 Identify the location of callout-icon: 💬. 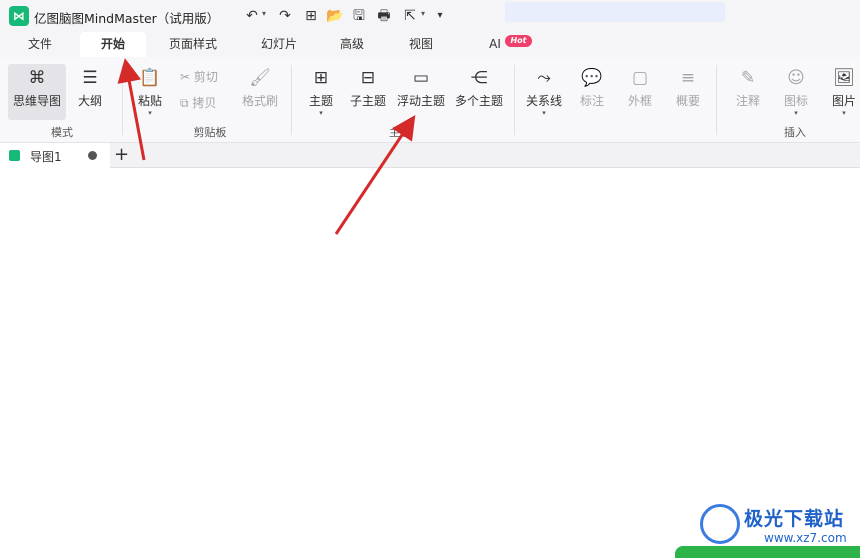
(592, 78).